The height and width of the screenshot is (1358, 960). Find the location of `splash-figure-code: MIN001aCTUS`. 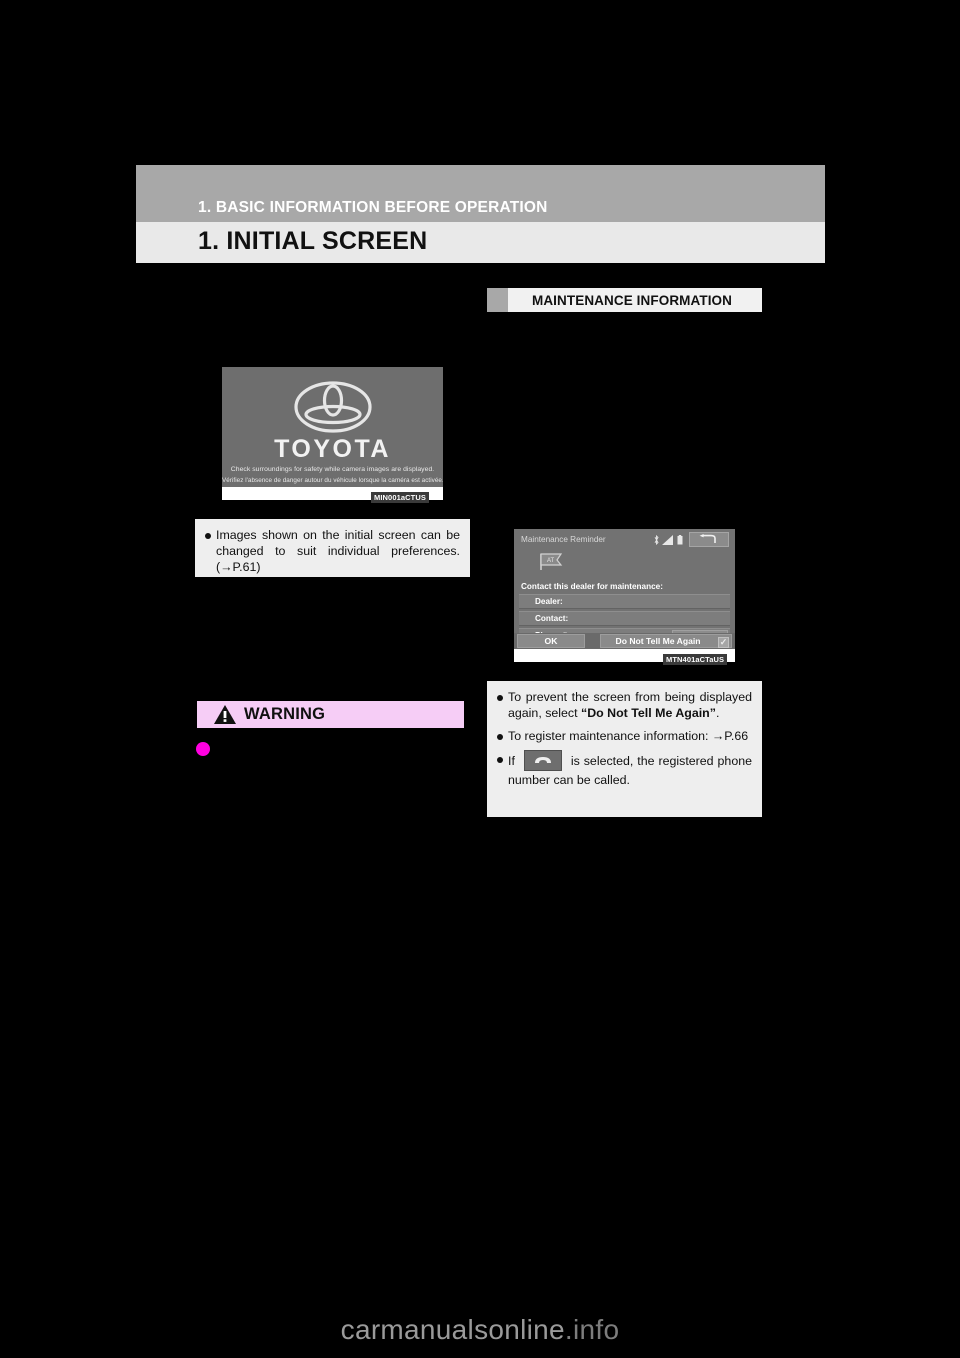

splash-figure-code: MIN001aCTUS is located at coordinates (400, 497).